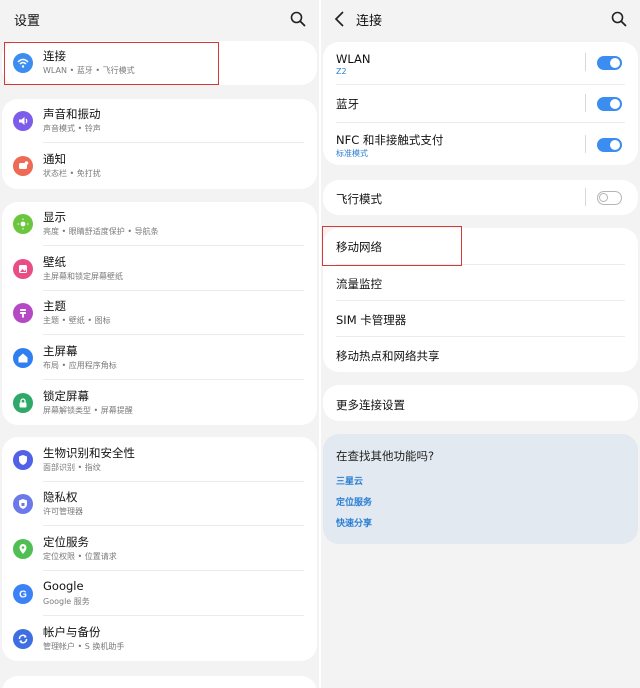 The height and width of the screenshot is (688, 640). I want to click on settings-item: G Google Google 服务, so click(159, 593).